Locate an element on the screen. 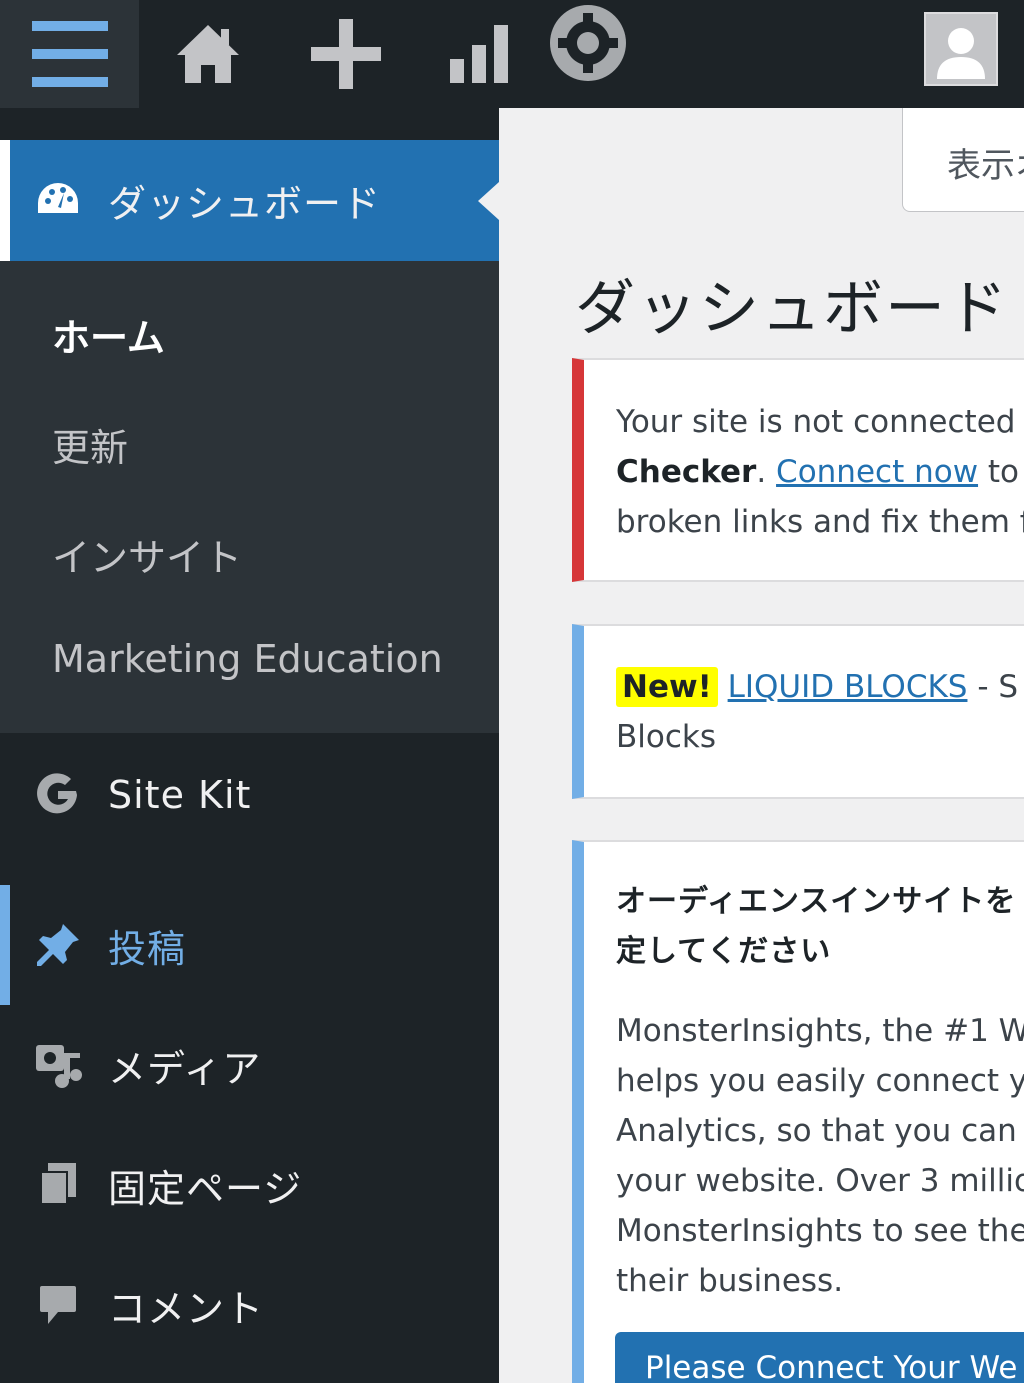  button-label: Please Connect Your We is located at coordinates (831, 1366).